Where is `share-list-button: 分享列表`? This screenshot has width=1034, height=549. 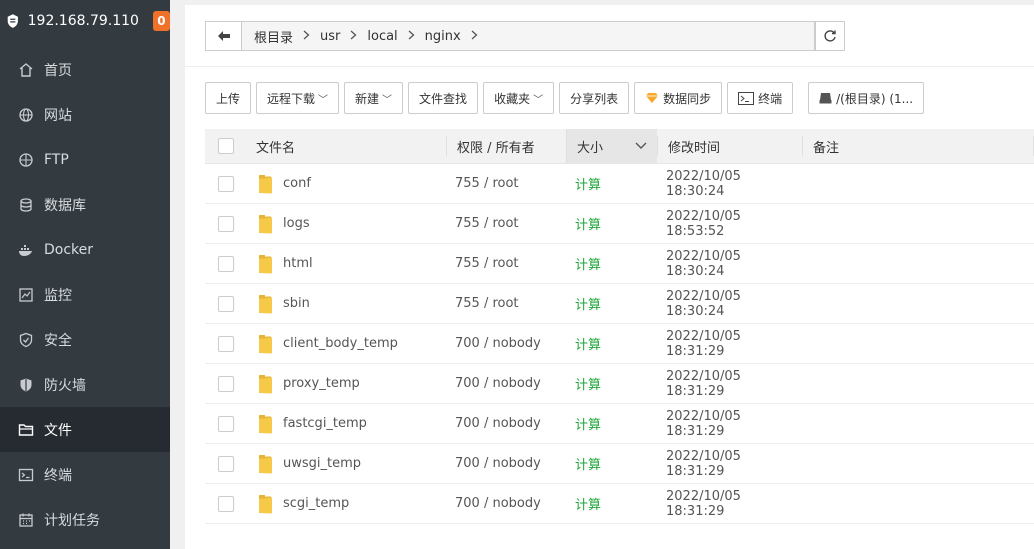
share-list-button: 分享列表 is located at coordinates (594, 98).